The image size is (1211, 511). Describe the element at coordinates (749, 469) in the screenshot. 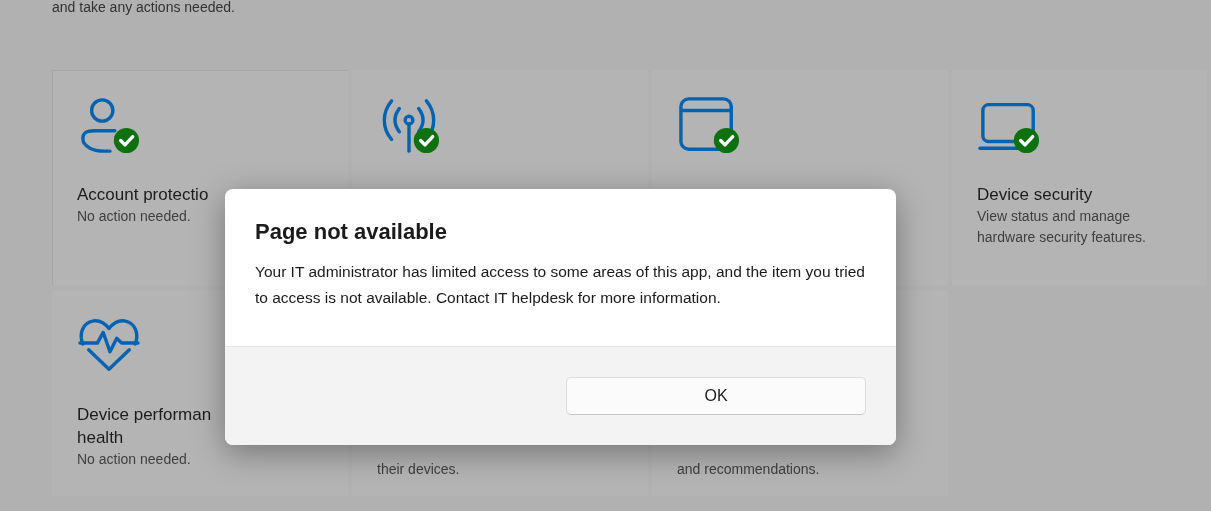

I see `tile-description: and recommendations.` at that location.